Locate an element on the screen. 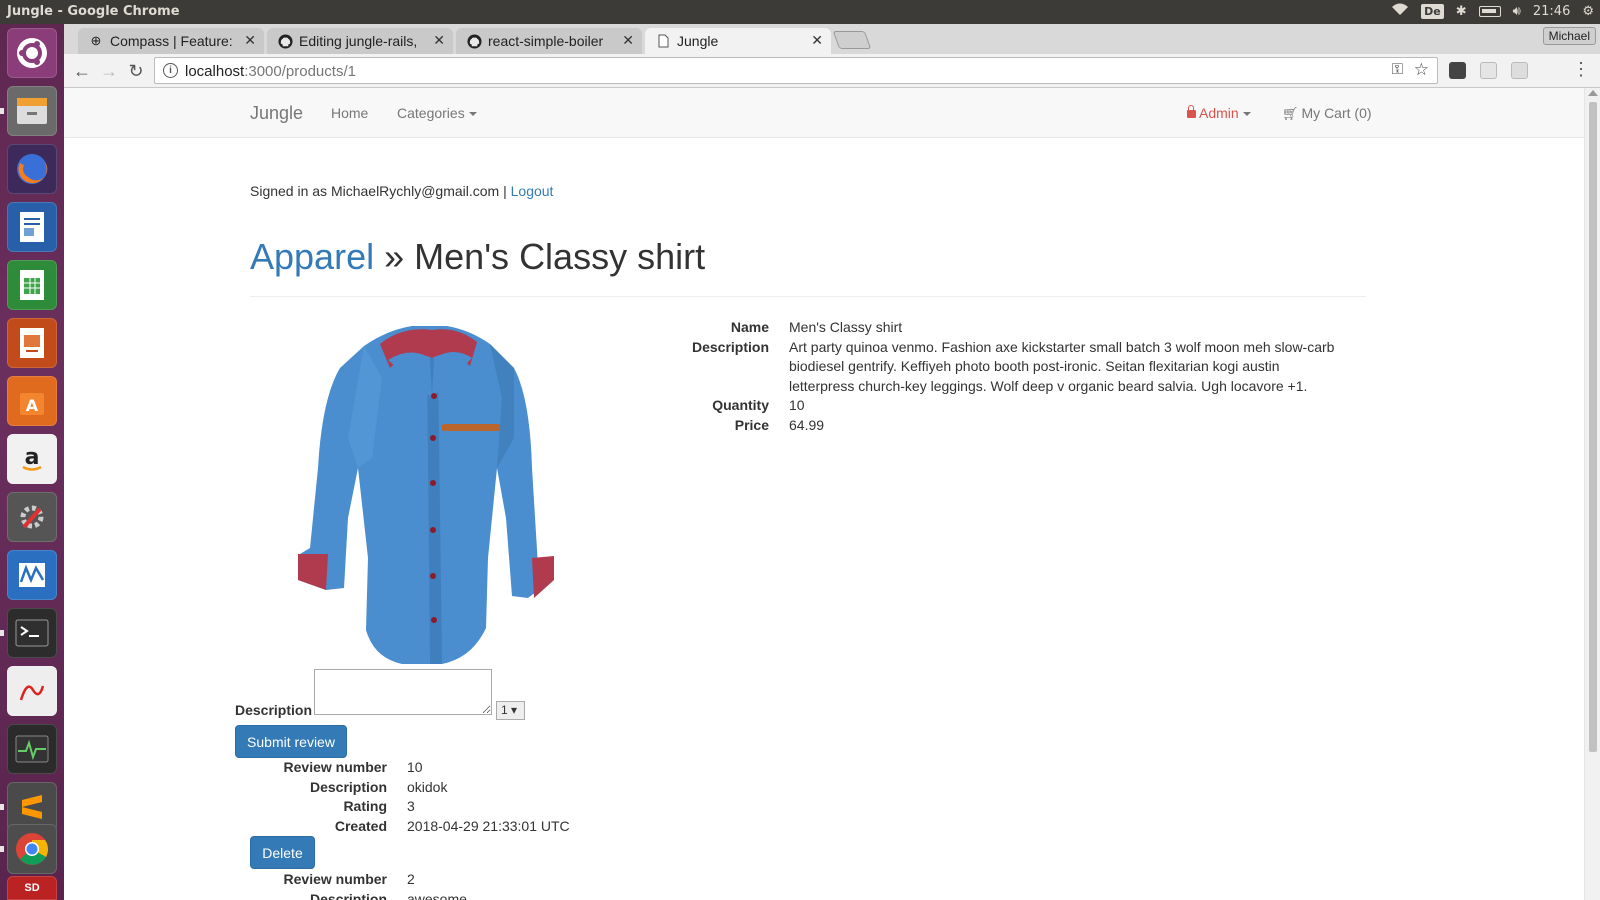  tab-title: Compass | Feature: is located at coordinates (171, 41).